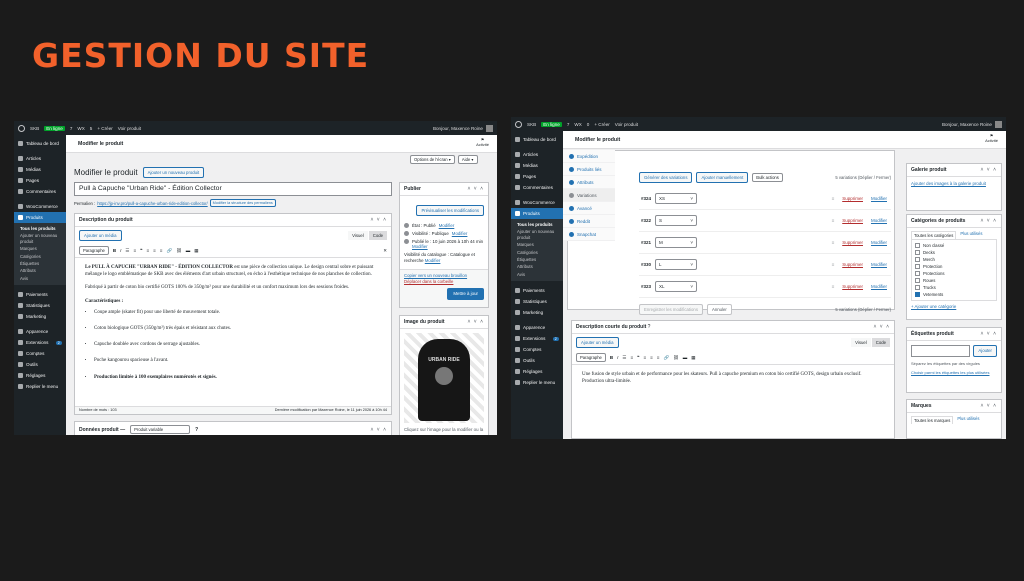 This screenshot has height=581, width=1024. I want to click on list-icon: ☰, so click(127, 251).